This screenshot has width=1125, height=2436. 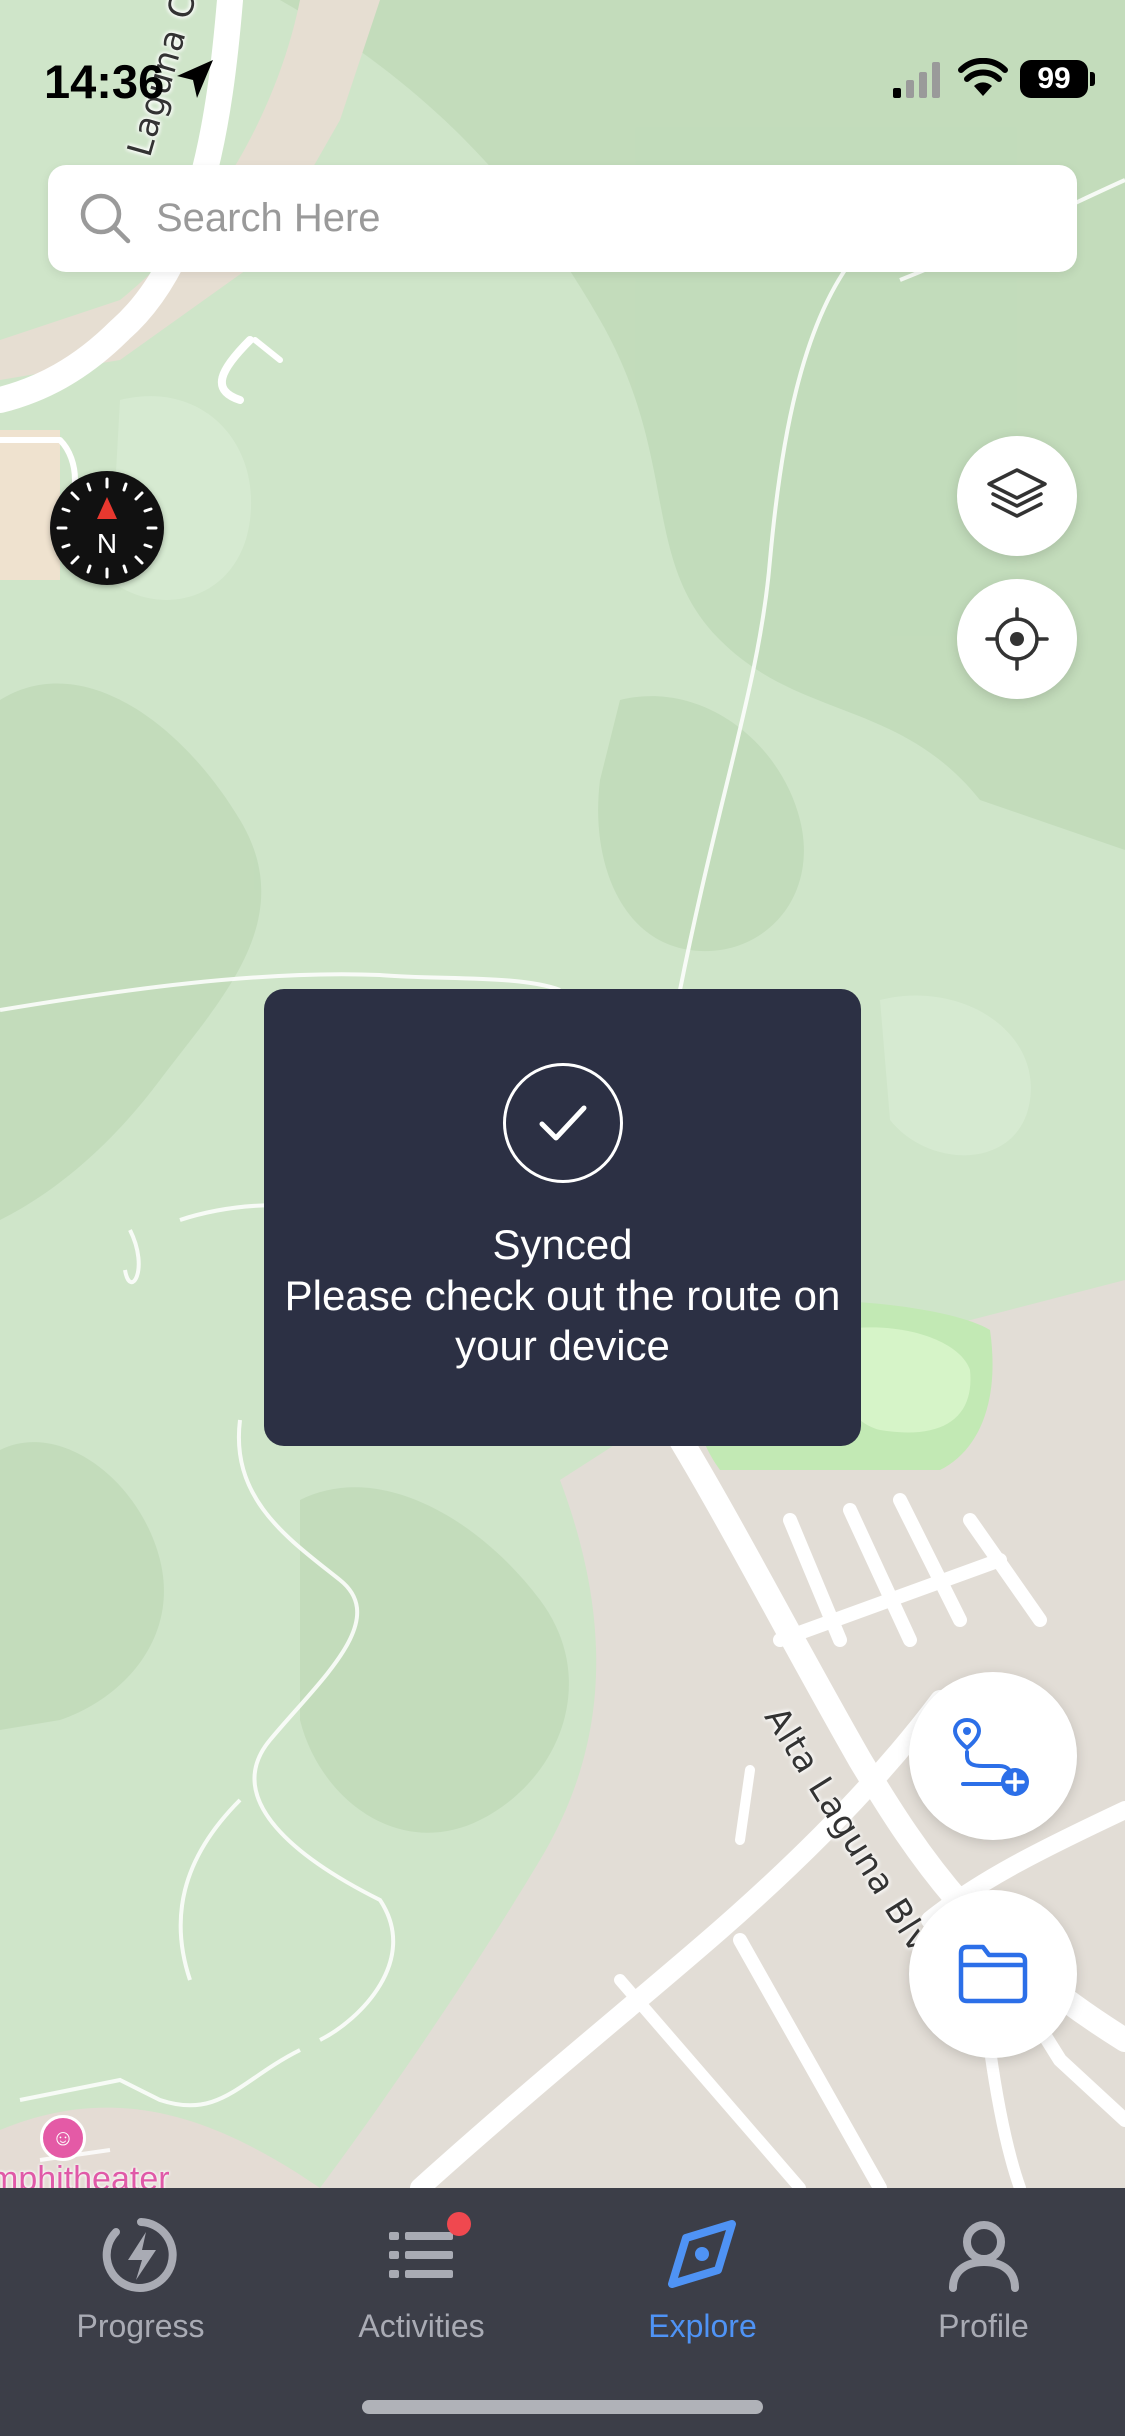 I want to click on tab-activities: Activities, so click(x=421, y=2278).